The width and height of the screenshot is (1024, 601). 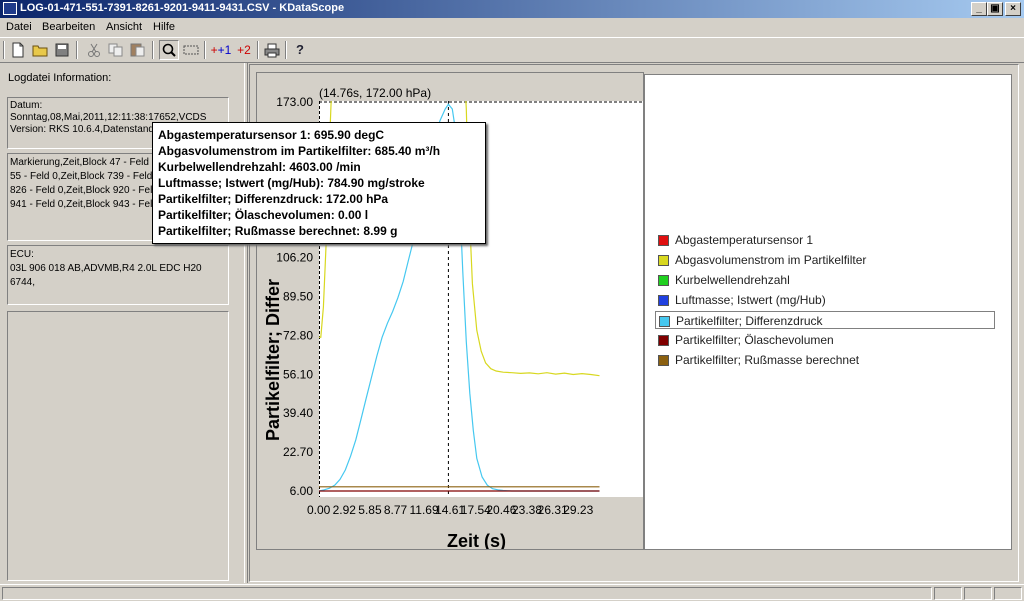 I want to click on x-tick-label: 8.77, so click(x=396, y=510).